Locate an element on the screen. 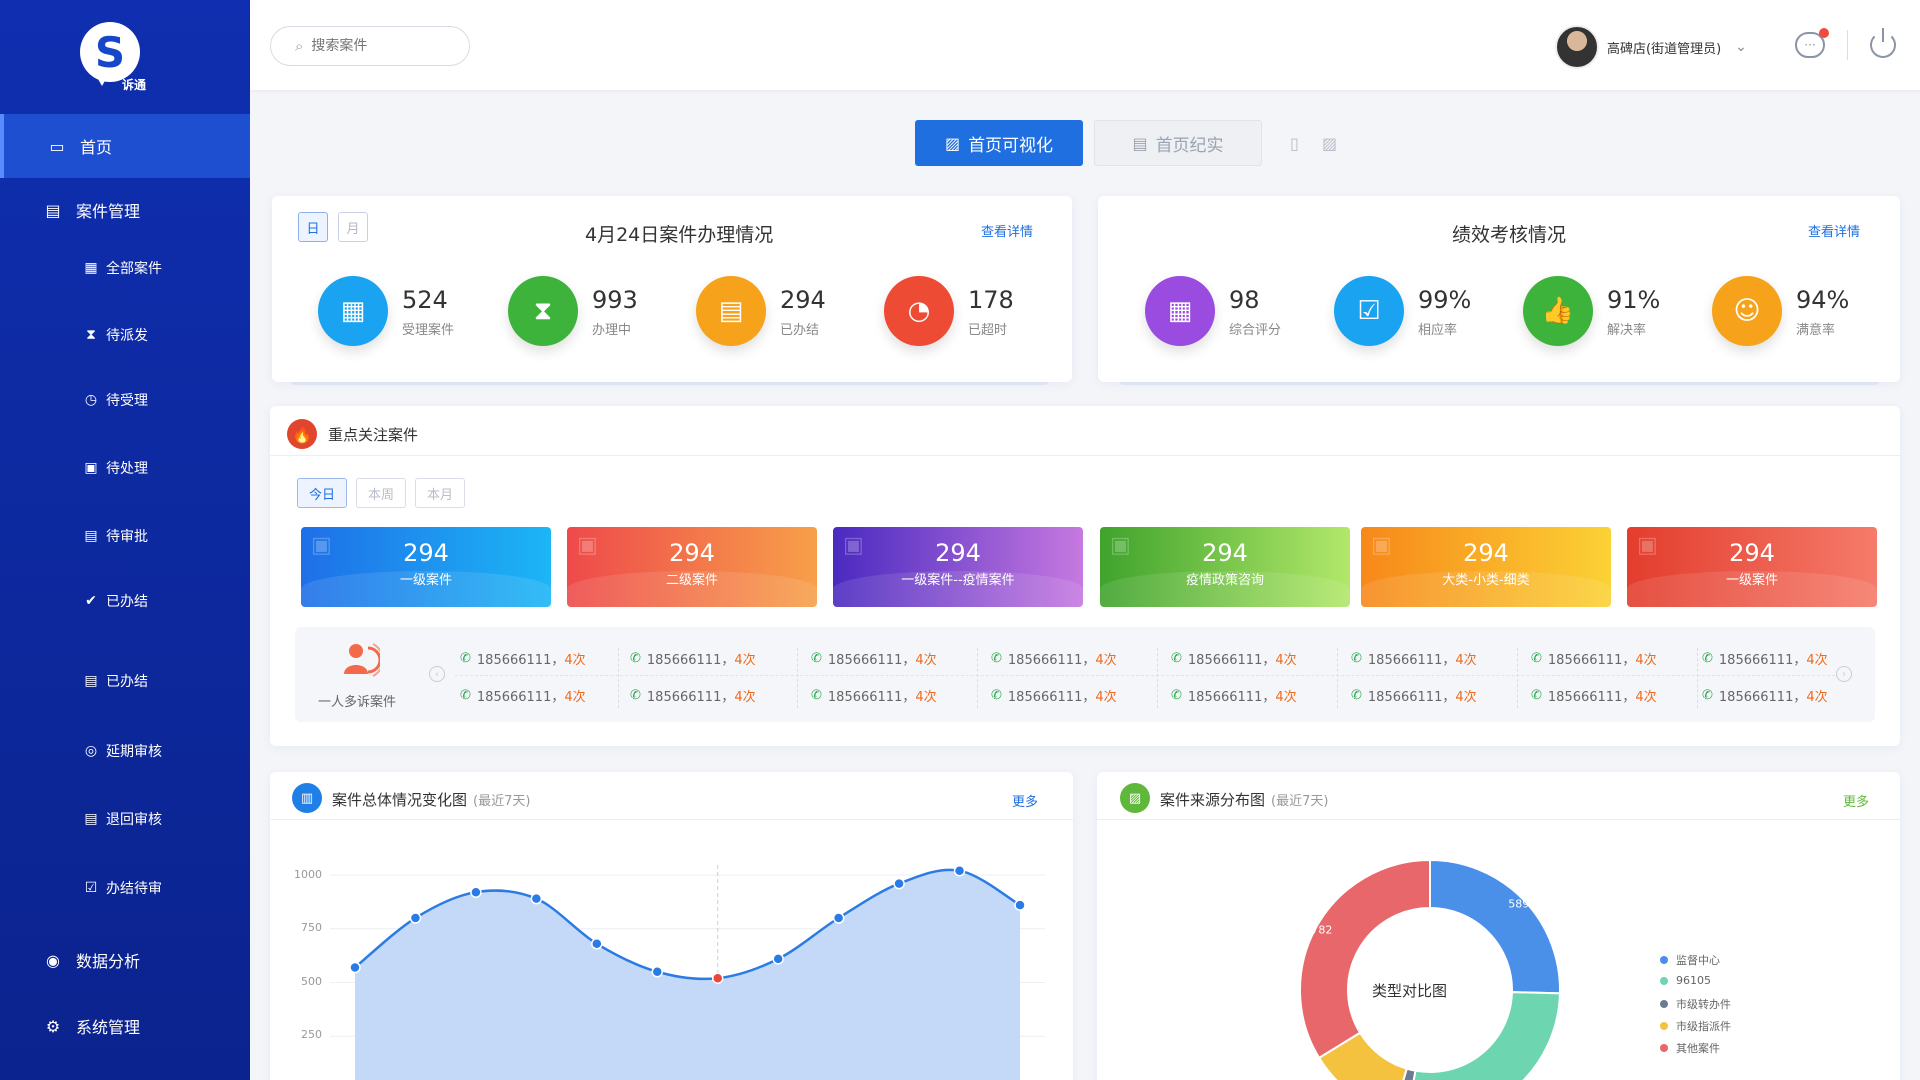 This screenshot has width=1920, height=1080. focus-tile-4: ▣ 294 疫情政策咨询 is located at coordinates (1225, 567).